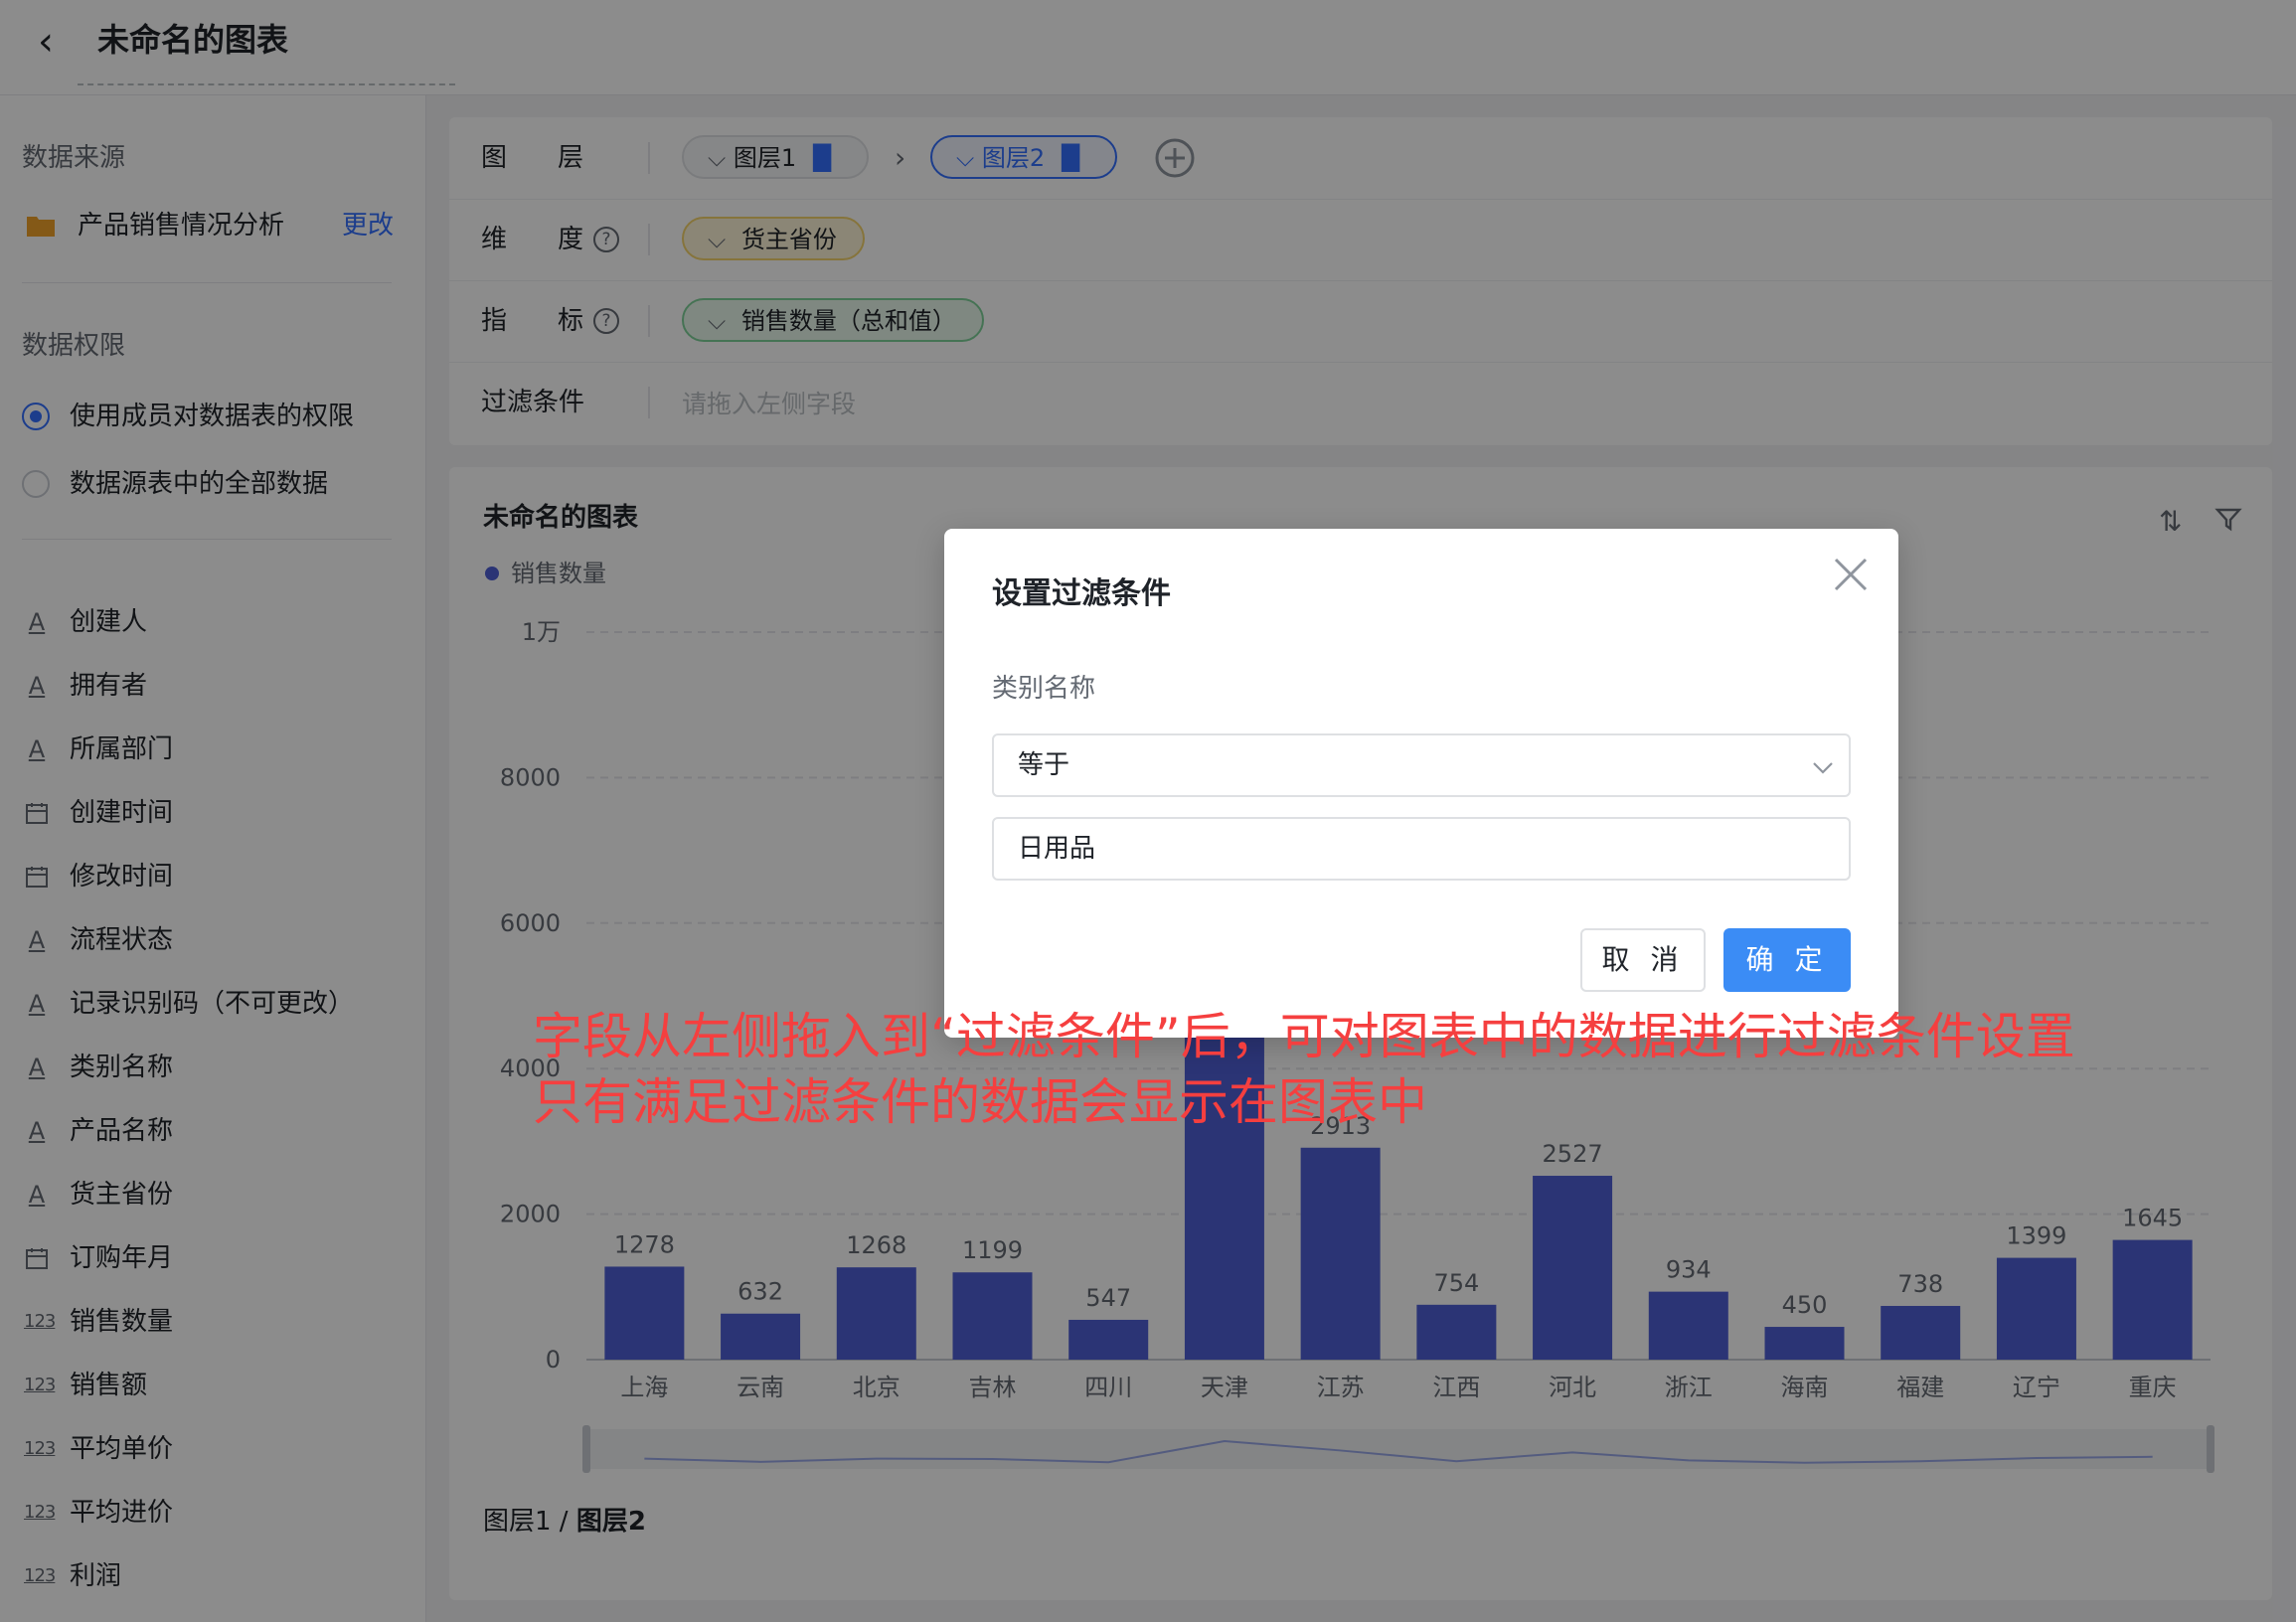 Image resolution: width=2296 pixels, height=1622 pixels. What do you see at coordinates (1044, 765) in the screenshot?
I see `operator-value: 等于` at bounding box center [1044, 765].